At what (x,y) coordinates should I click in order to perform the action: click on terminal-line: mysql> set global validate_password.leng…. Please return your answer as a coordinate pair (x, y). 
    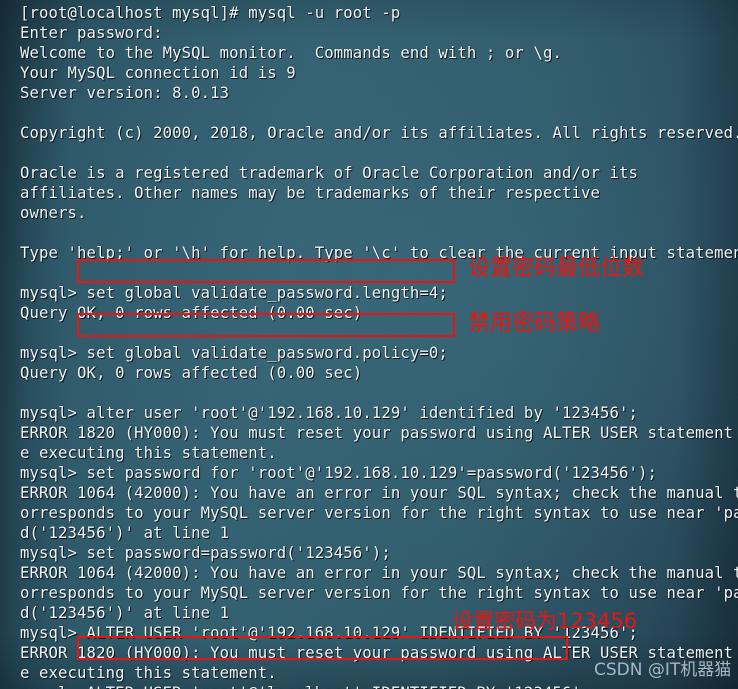
    Looking at the image, I should click on (234, 293).